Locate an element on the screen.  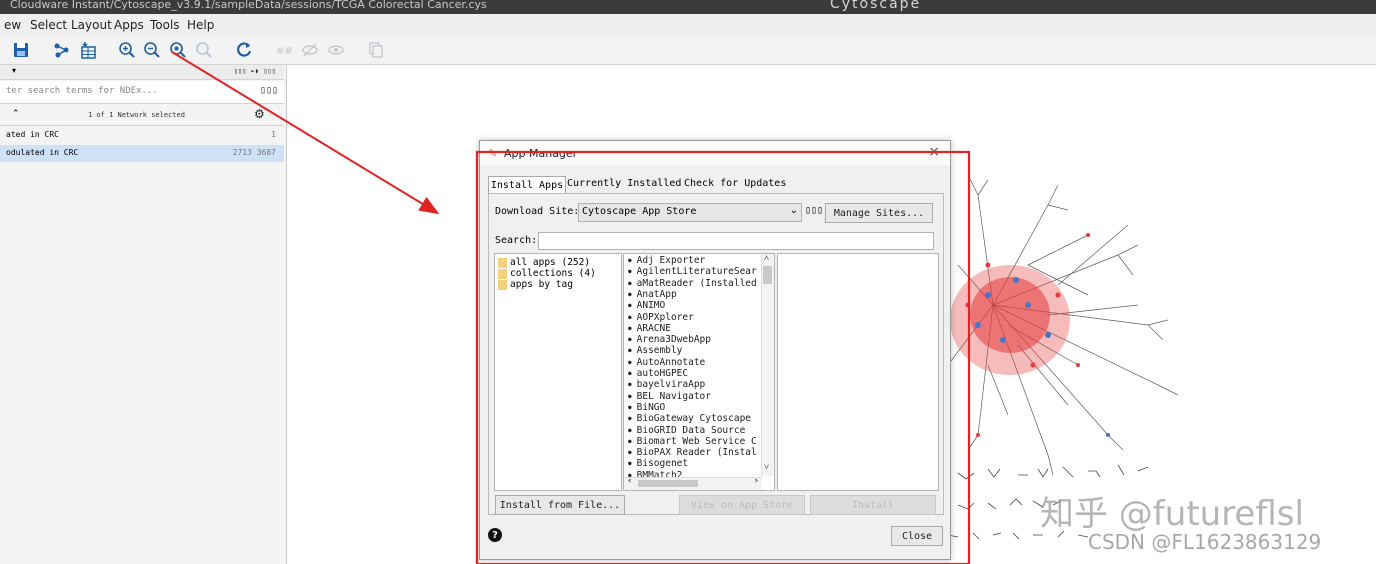
annotation-arrow is located at coordinates (305, 133).